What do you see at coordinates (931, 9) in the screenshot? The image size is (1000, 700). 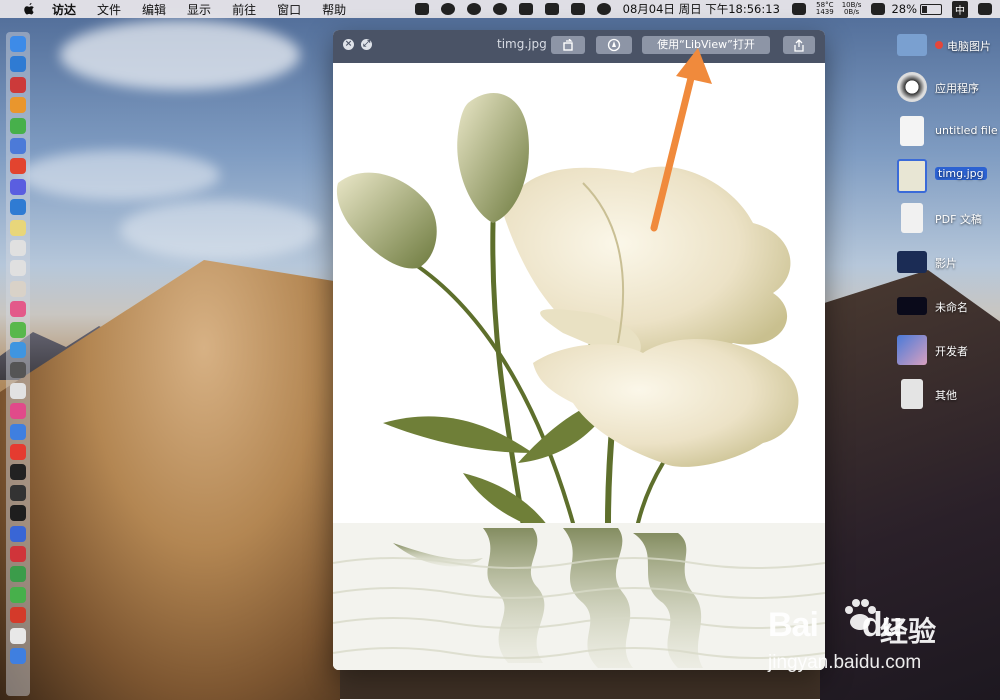 I see `battery-icon` at bounding box center [931, 9].